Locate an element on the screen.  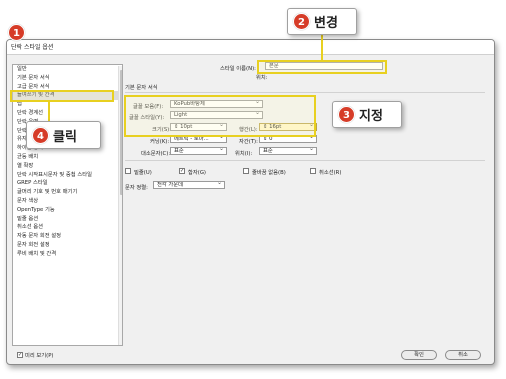
char-align-dropdown: 전각 가운데 is located at coordinates (189, 185).